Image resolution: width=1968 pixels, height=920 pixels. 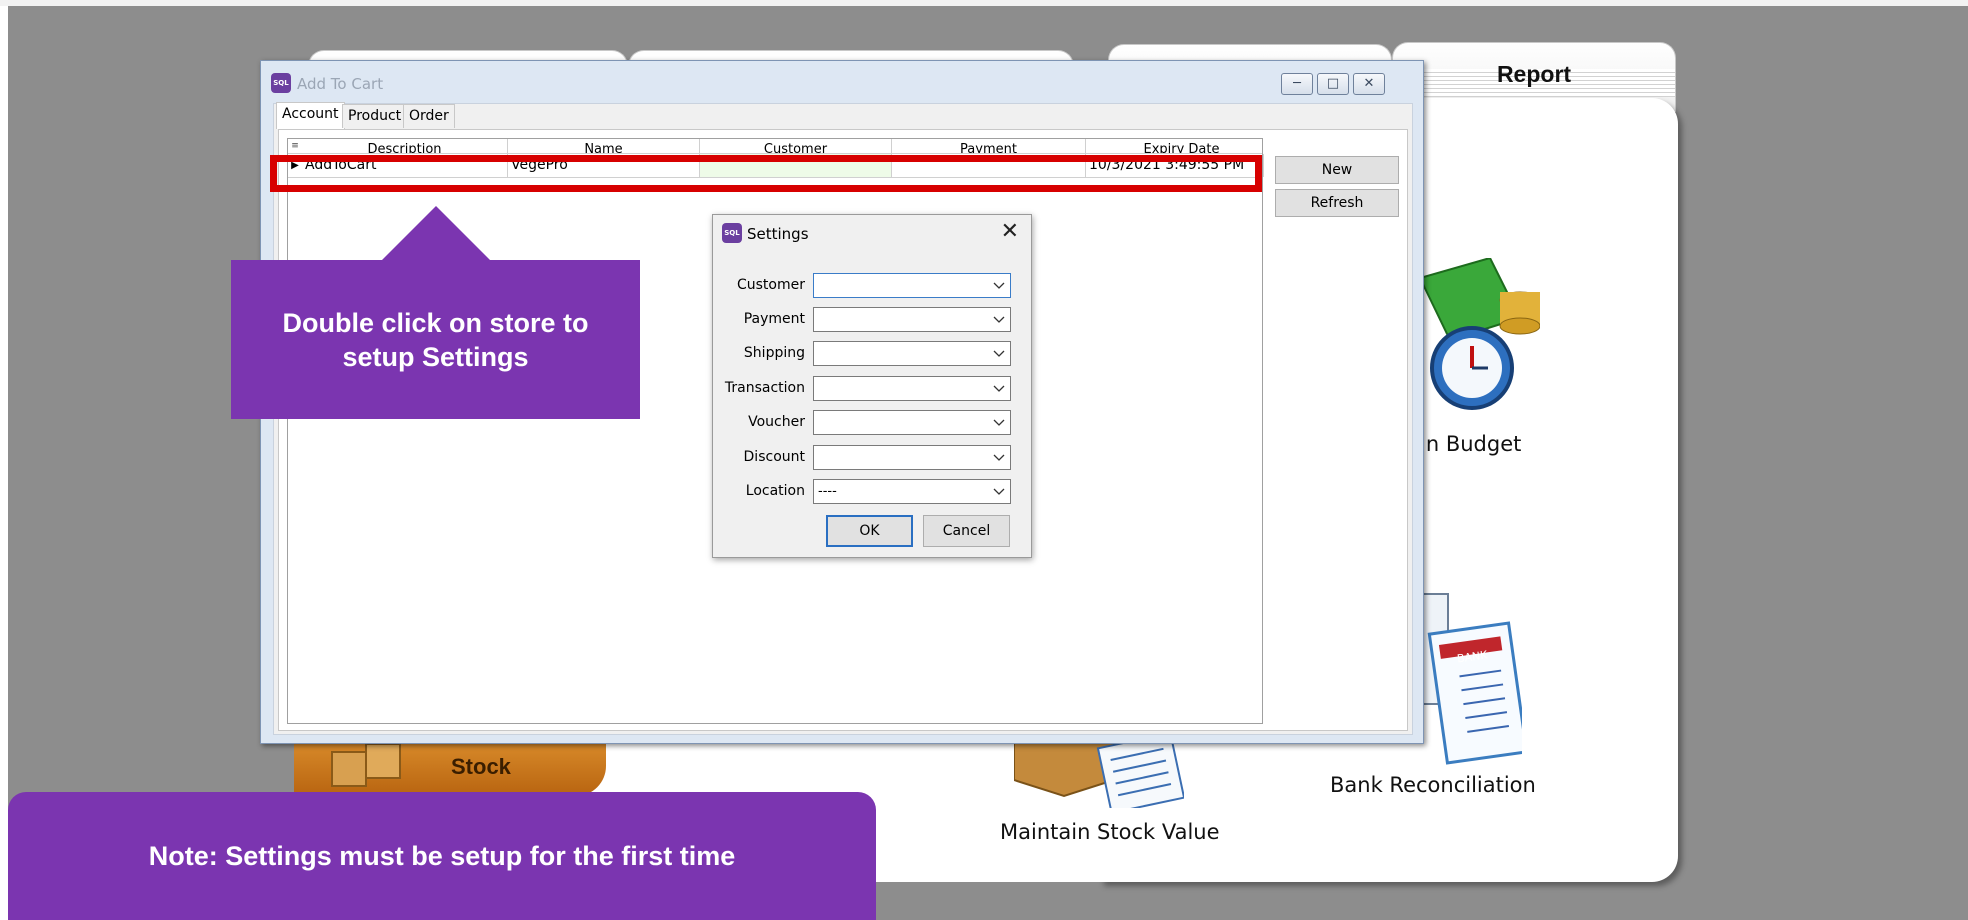 What do you see at coordinates (1099, 774) in the screenshot?
I see `maintain-stock-value-icon` at bounding box center [1099, 774].